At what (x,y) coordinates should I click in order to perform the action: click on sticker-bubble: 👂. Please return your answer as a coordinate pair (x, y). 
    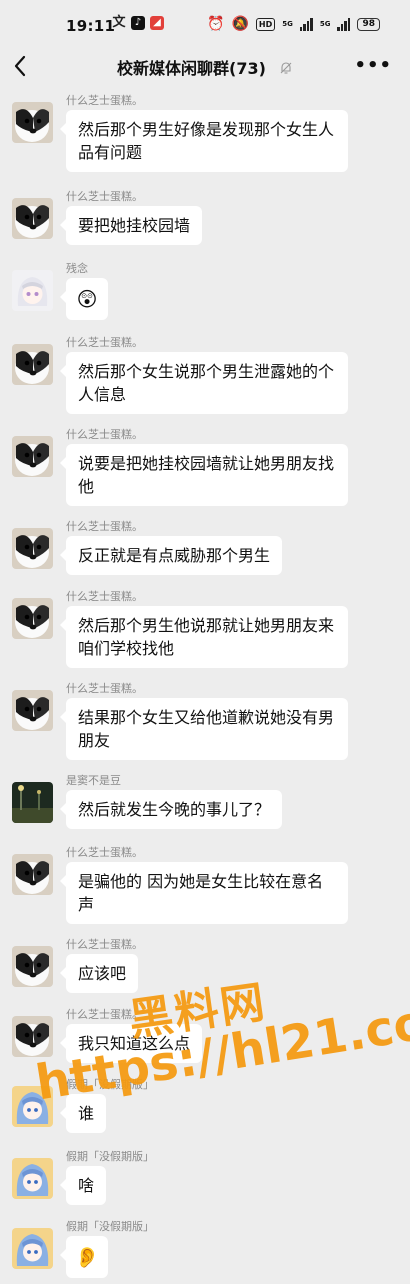
    Looking at the image, I should click on (84, 1257).